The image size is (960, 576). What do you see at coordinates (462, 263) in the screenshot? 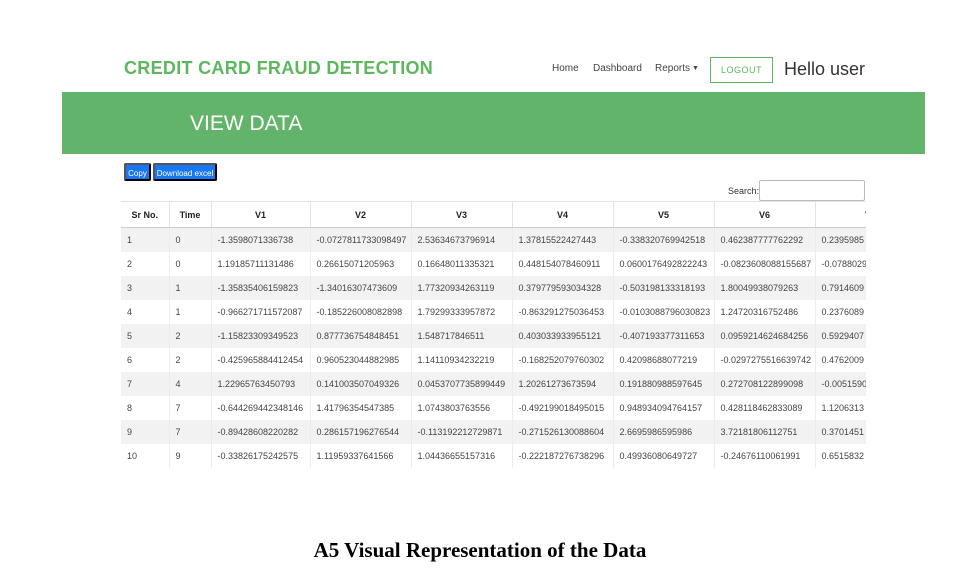
I see `table-cell: 0.16648011335321` at bounding box center [462, 263].